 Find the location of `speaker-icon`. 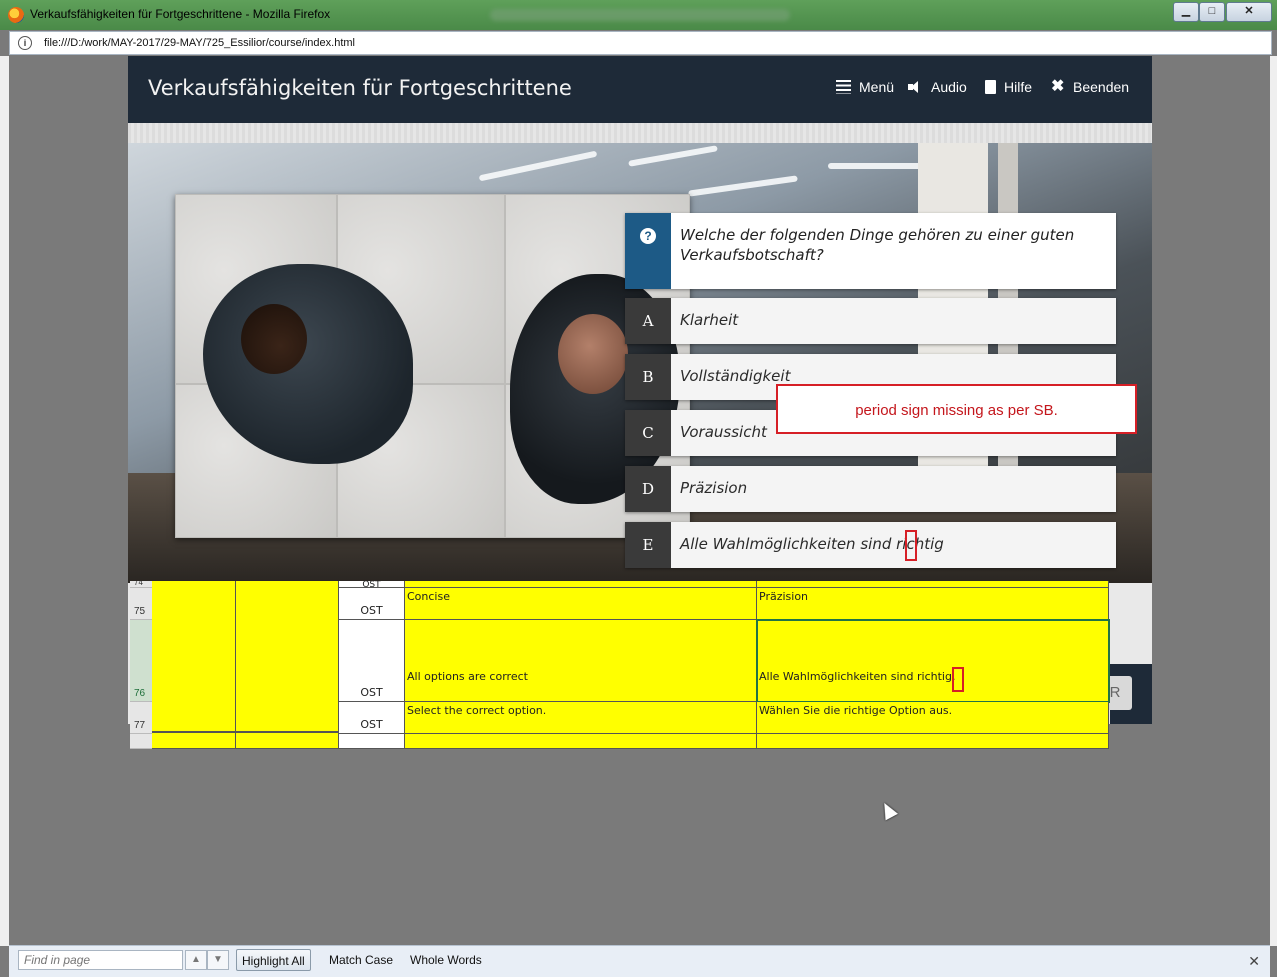

speaker-icon is located at coordinates (915, 87).